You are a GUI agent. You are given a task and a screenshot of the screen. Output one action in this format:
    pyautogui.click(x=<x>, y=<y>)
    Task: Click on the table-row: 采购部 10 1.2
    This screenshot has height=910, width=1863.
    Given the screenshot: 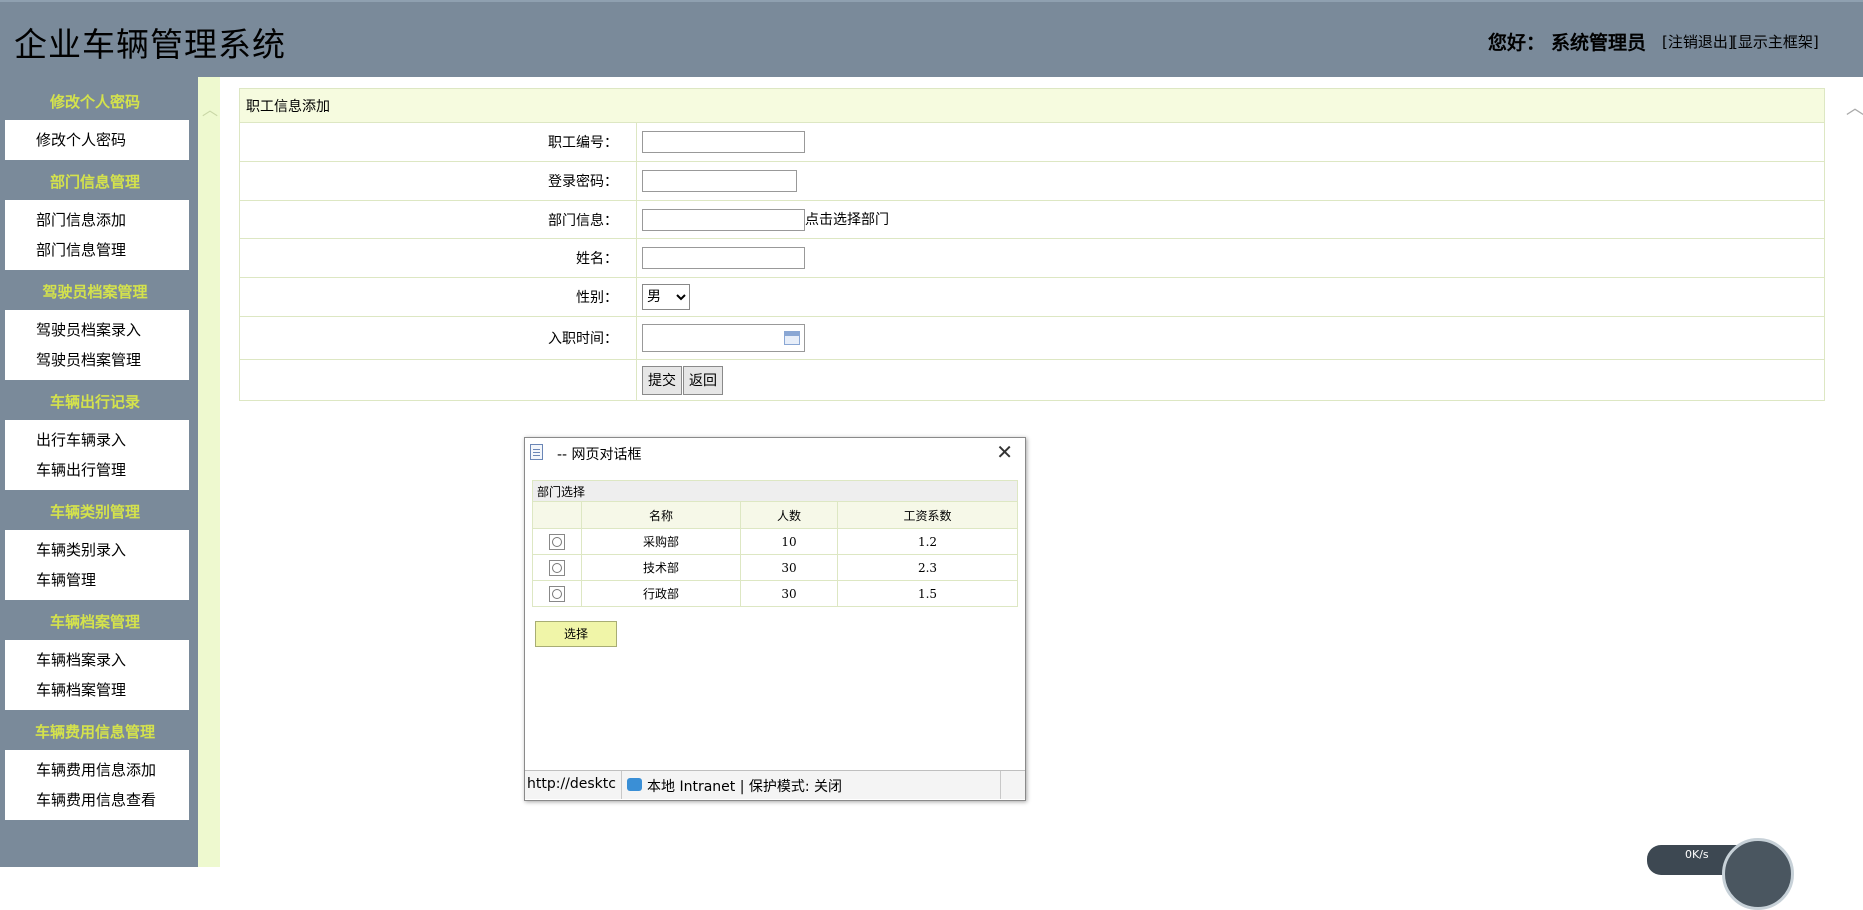 What is the action you would take?
    pyautogui.click(x=775, y=541)
    